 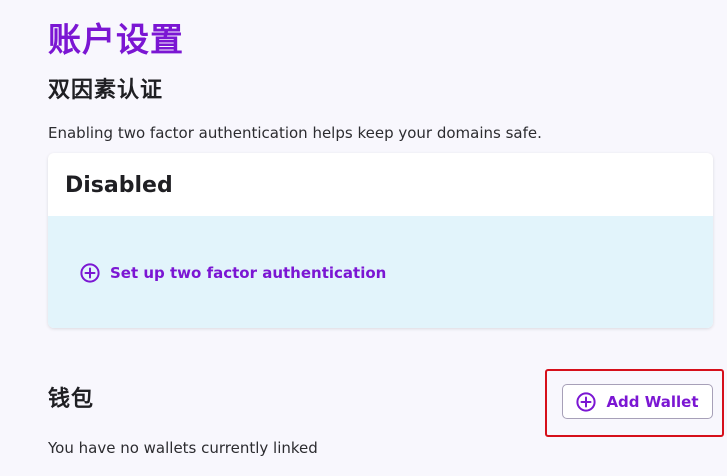 I want to click on add-wallet-button: Add Wallet, so click(x=637, y=401).